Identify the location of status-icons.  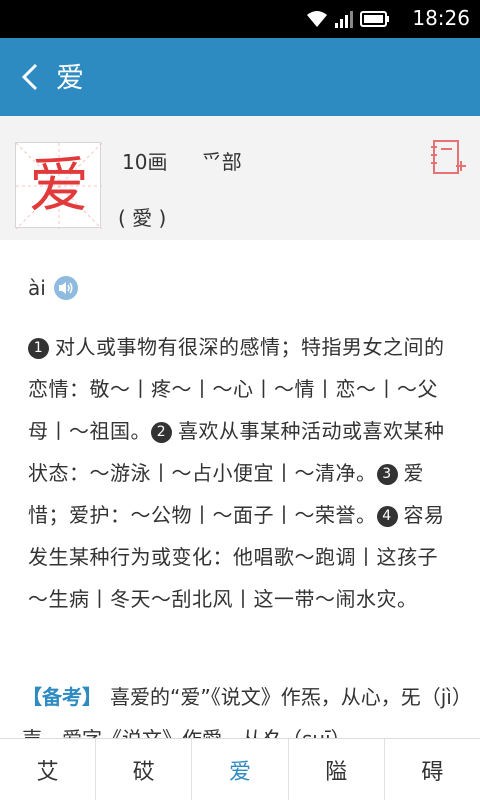
(348, 19).